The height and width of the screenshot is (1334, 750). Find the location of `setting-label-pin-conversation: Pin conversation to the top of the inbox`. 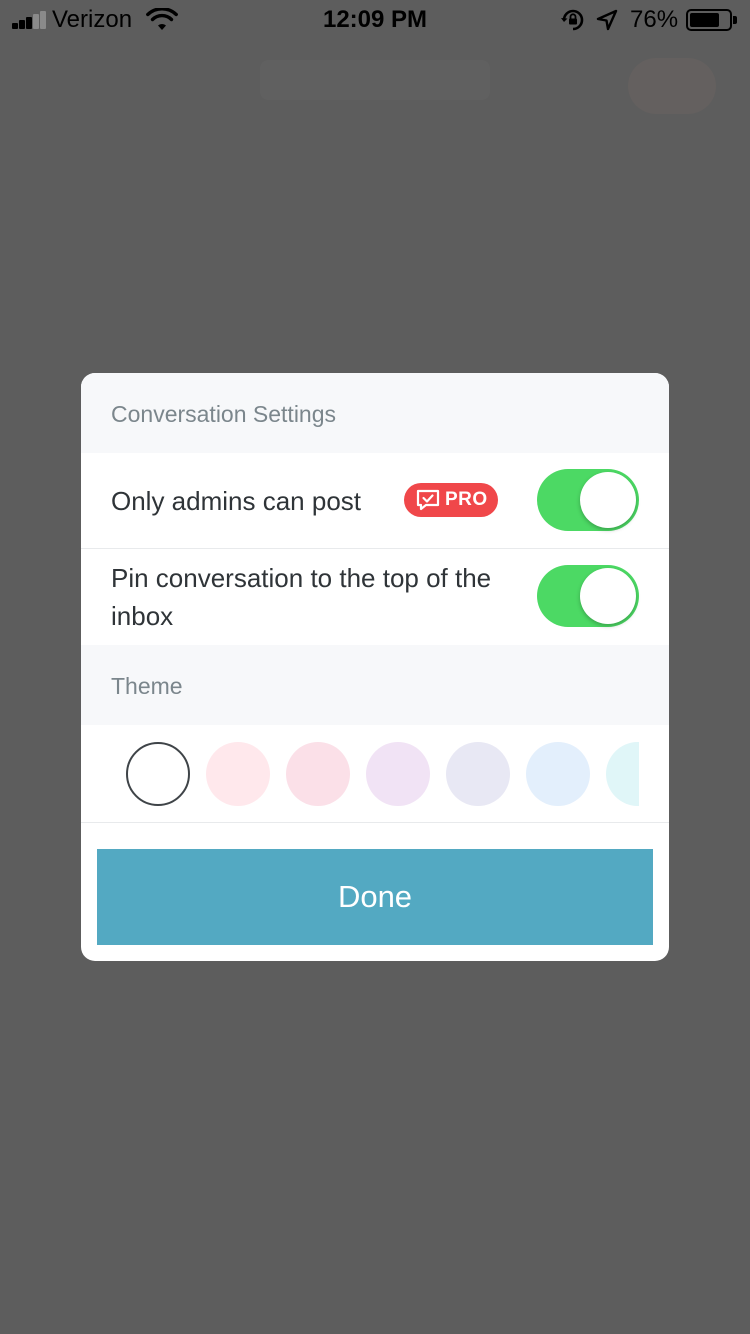

setting-label-pin-conversation: Pin conversation to the top of the inbox is located at coordinates (301, 597).